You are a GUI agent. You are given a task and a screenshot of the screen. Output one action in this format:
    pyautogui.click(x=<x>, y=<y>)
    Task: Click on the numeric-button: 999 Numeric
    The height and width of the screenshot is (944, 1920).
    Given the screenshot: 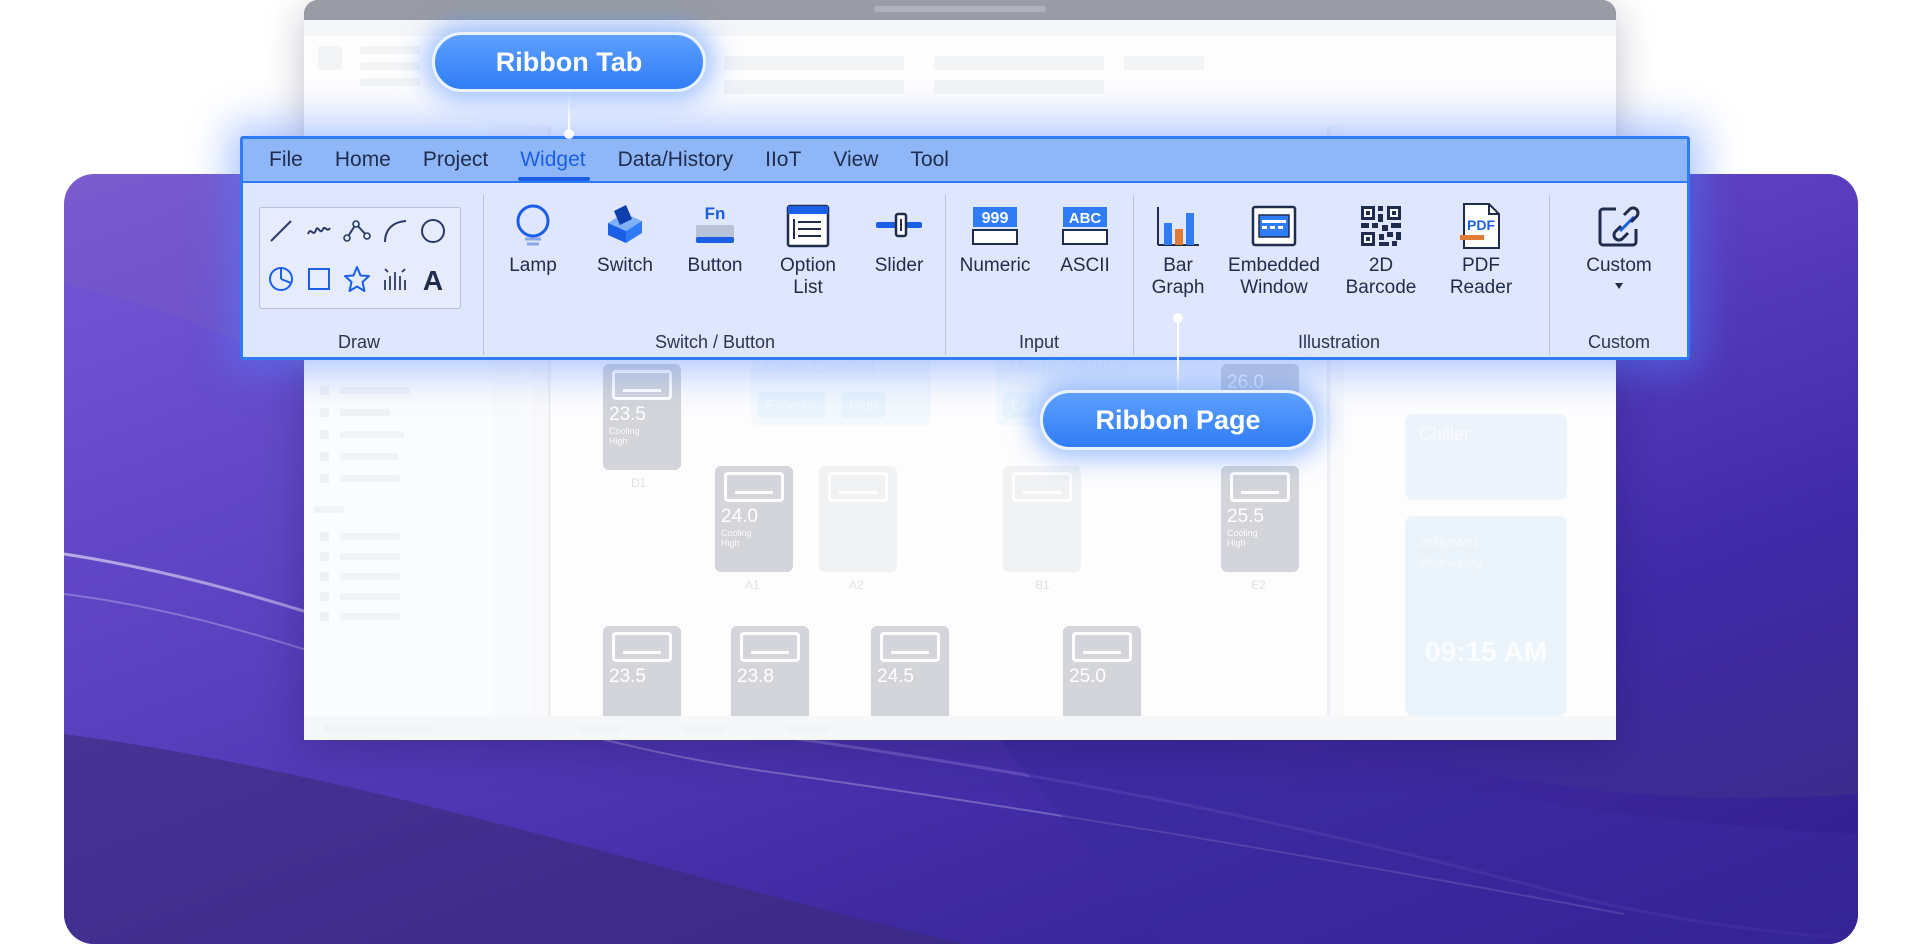 What is the action you would take?
    pyautogui.click(x=995, y=239)
    